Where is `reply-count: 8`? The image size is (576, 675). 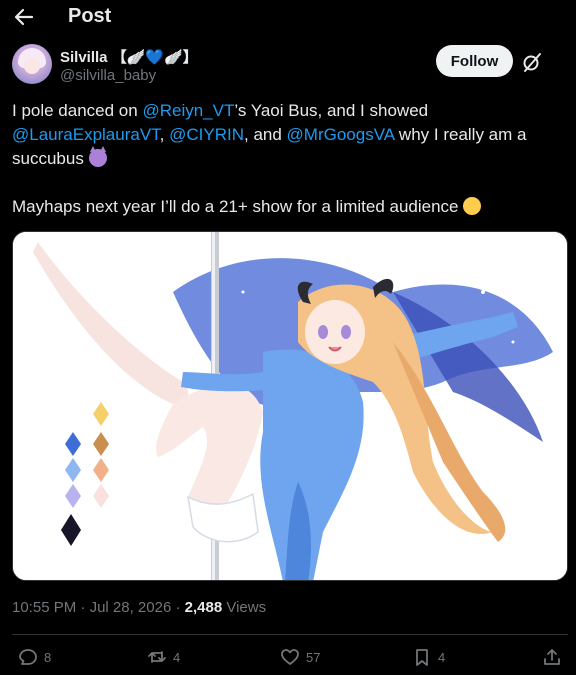
reply-count: 8 is located at coordinates (48, 657).